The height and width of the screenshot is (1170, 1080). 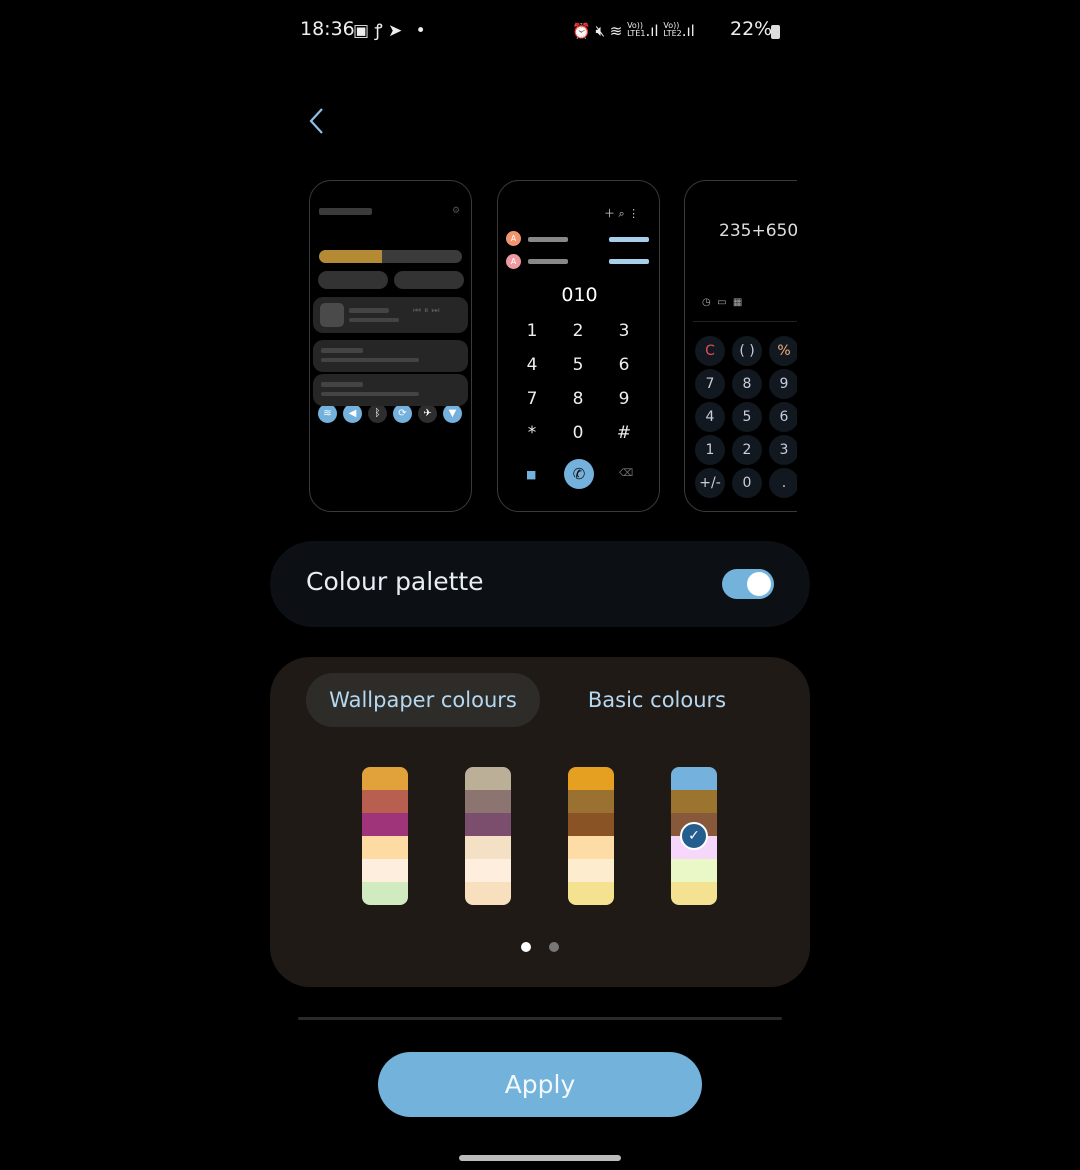 What do you see at coordinates (581, 31) in the screenshot?
I see `alarm-icon: ⏰` at bounding box center [581, 31].